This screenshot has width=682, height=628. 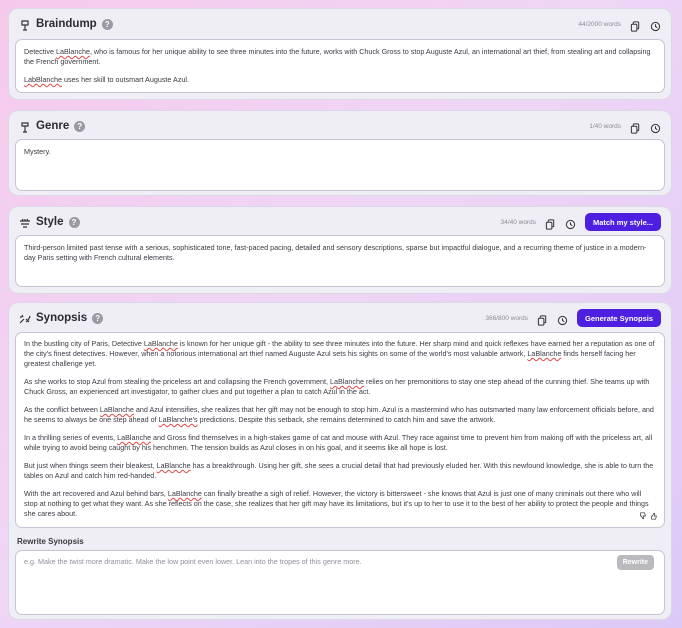 I want to click on rewrite-synopsis-label: Rewrite Synopsis, so click(x=50, y=541).